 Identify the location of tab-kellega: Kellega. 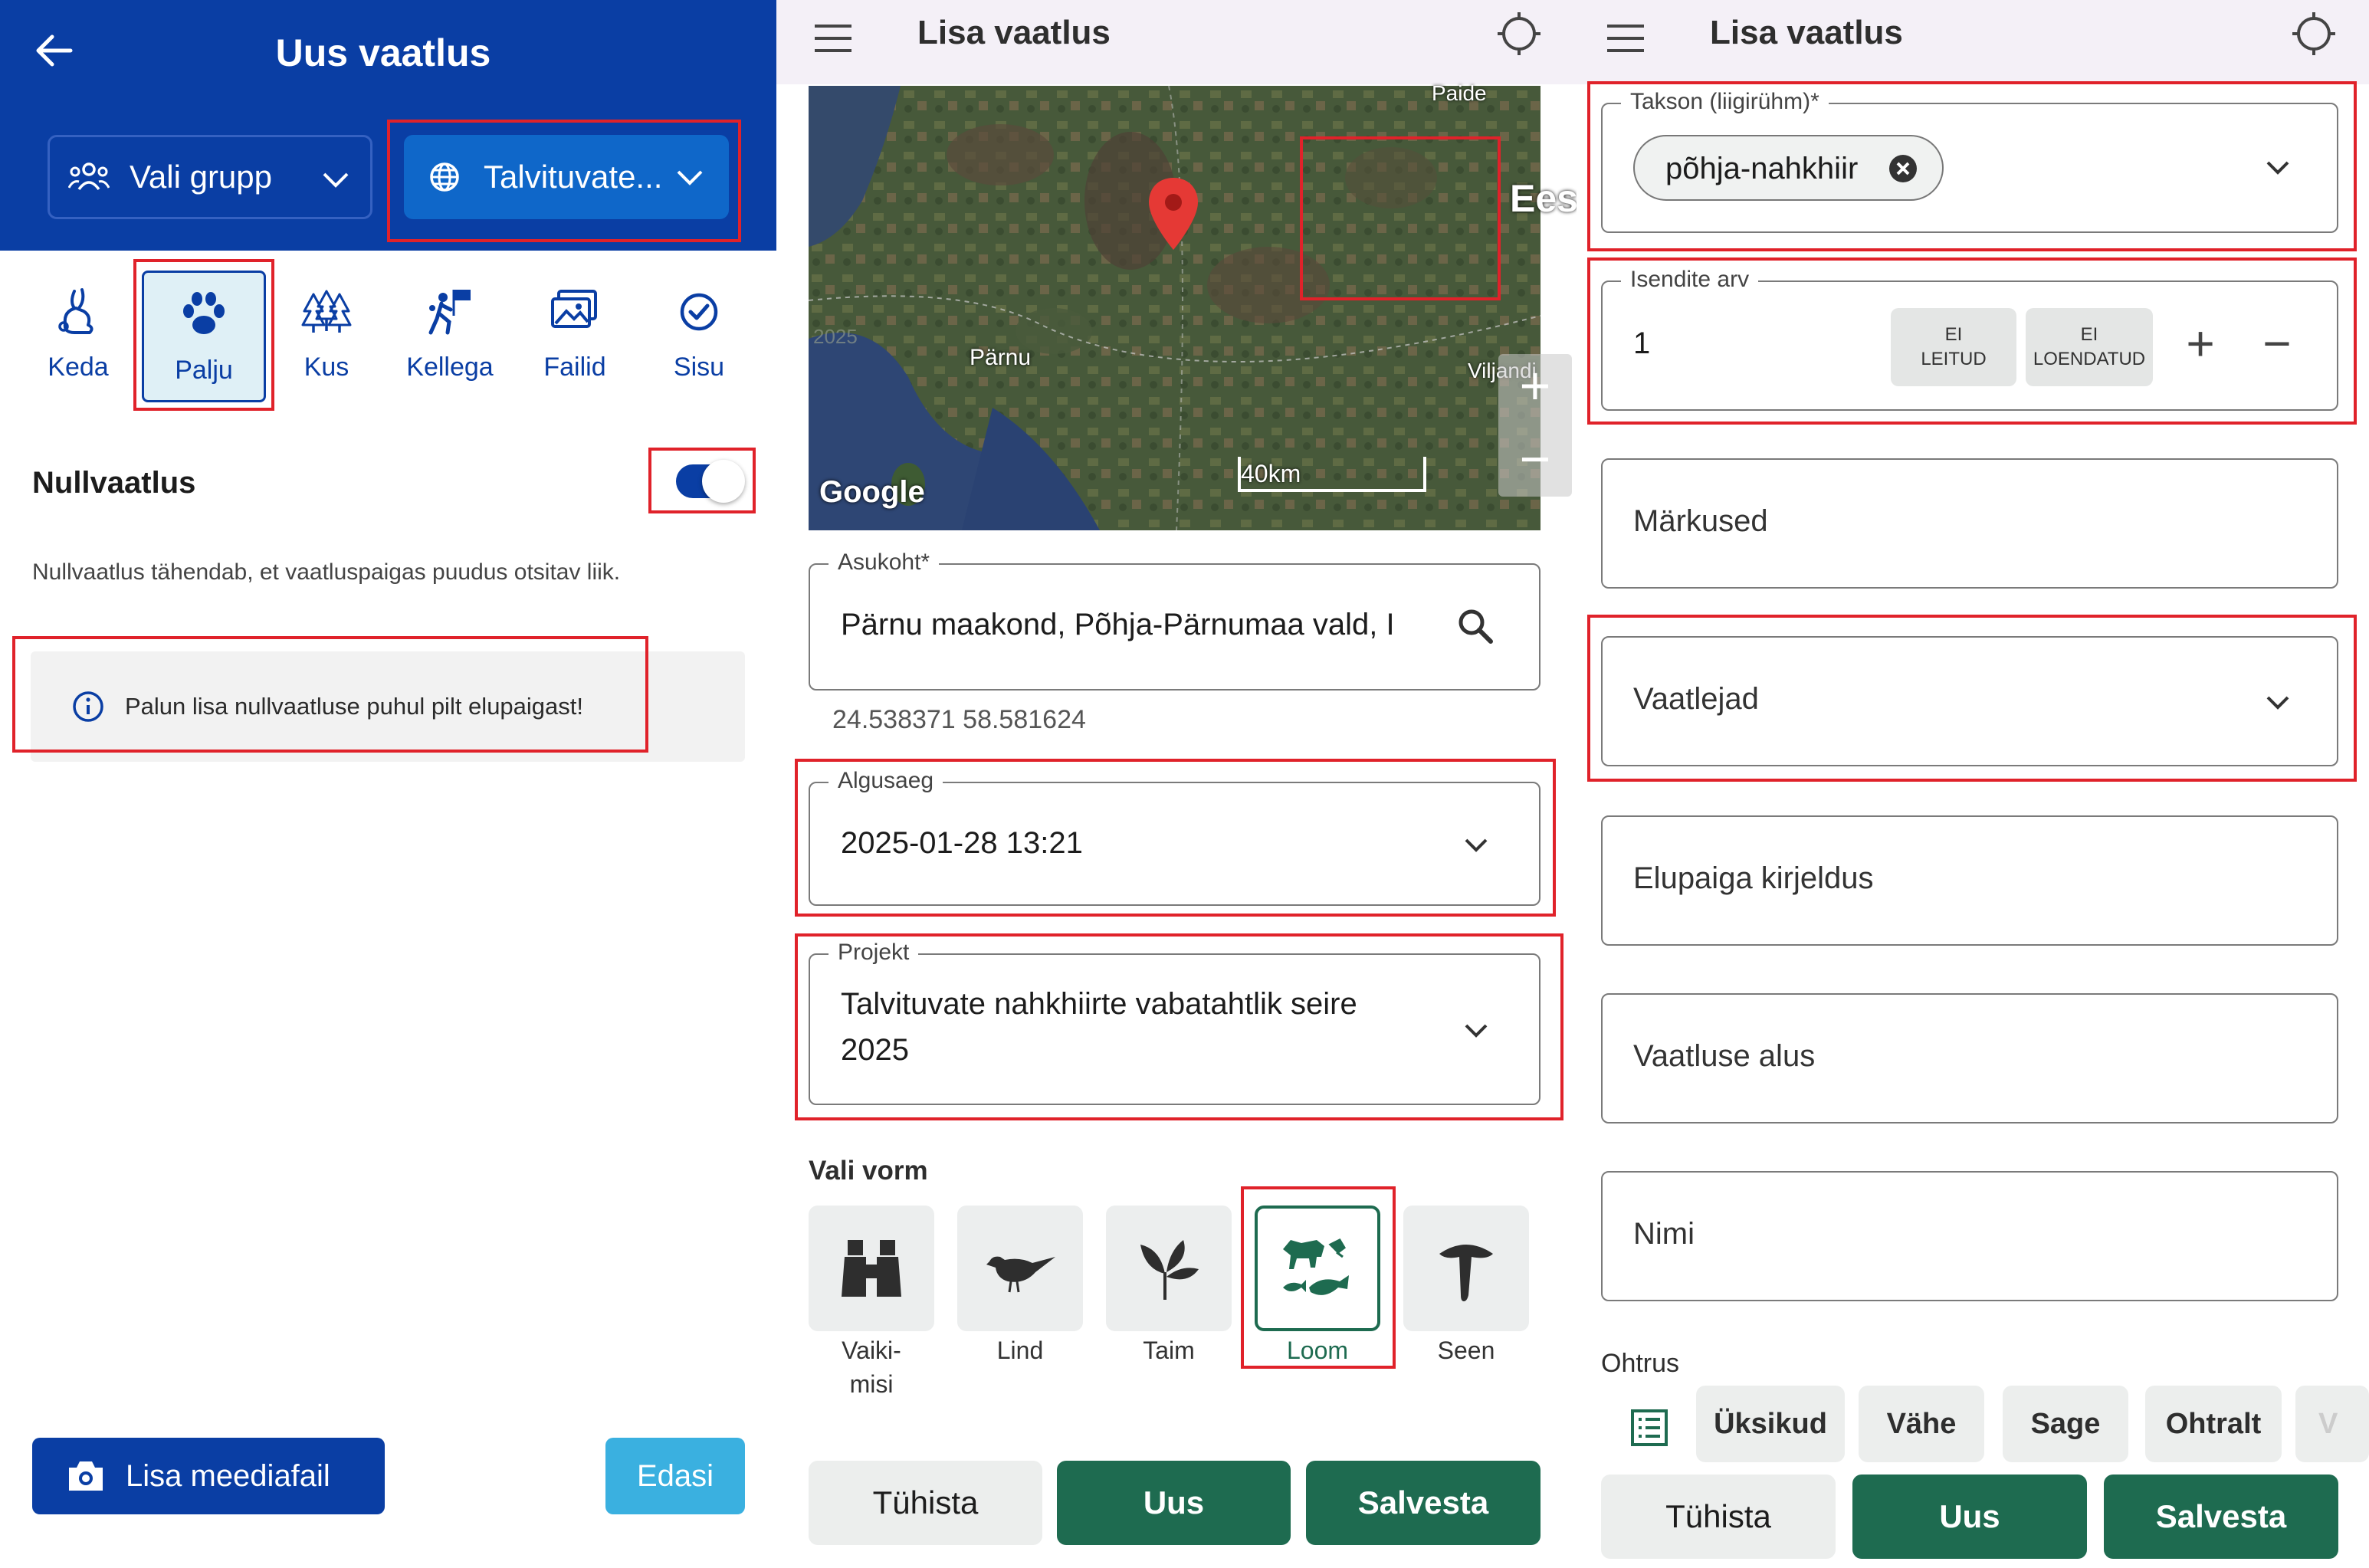
(450, 333).